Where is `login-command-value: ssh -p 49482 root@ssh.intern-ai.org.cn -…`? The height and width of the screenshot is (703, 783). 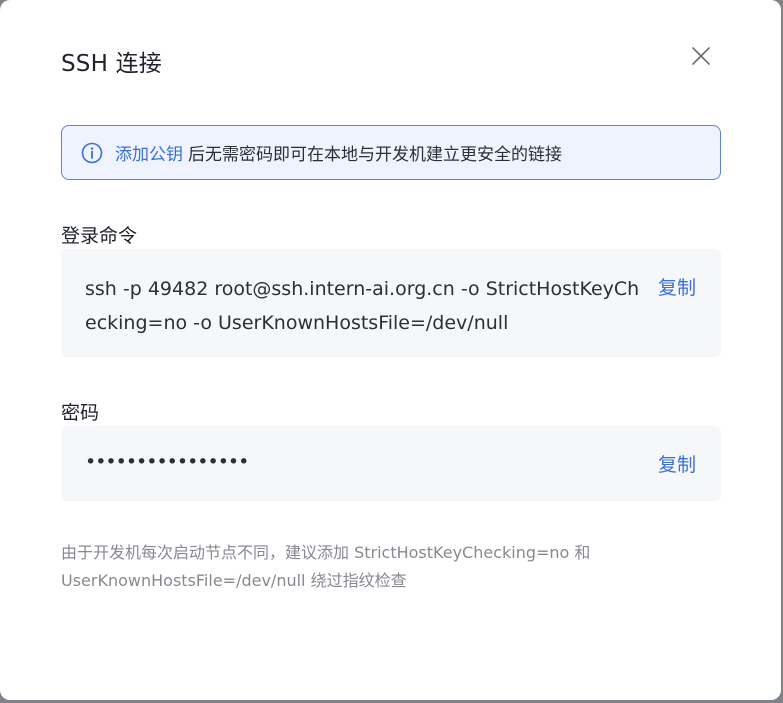
login-command-value: ssh -p 49482 root@ssh.intern-ai.org.cn -… is located at coordinates (365, 306).